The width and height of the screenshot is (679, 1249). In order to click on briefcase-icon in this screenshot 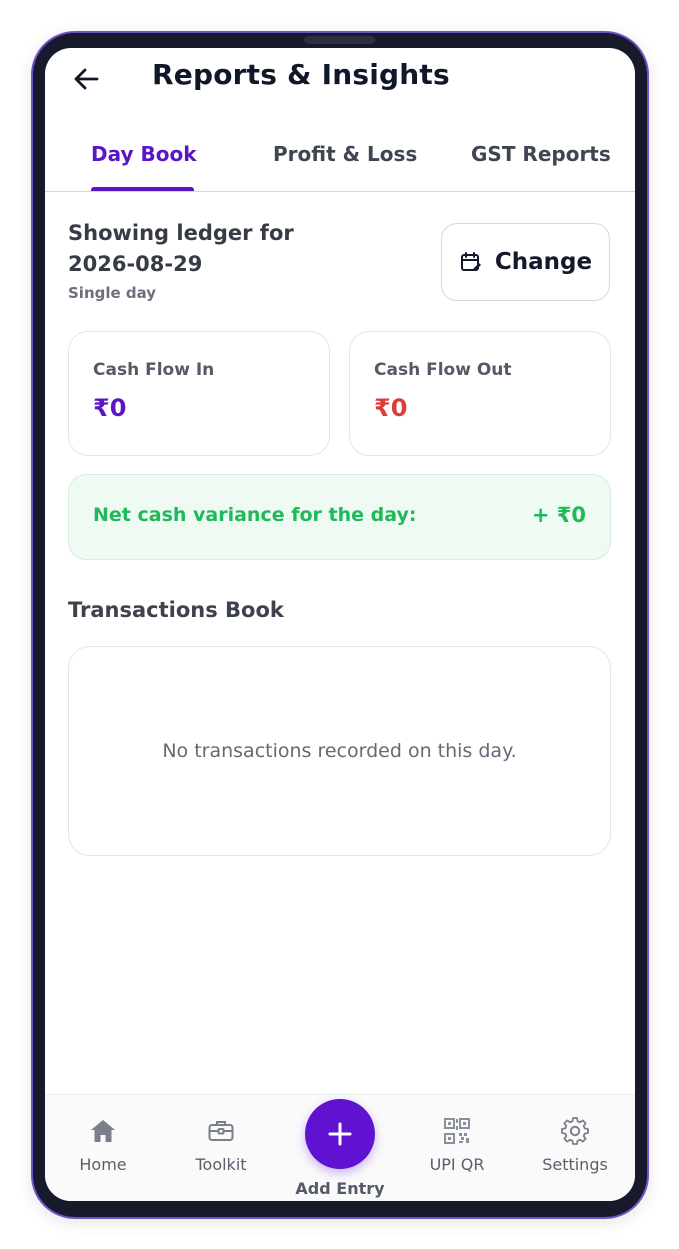, I will do `click(221, 1131)`.